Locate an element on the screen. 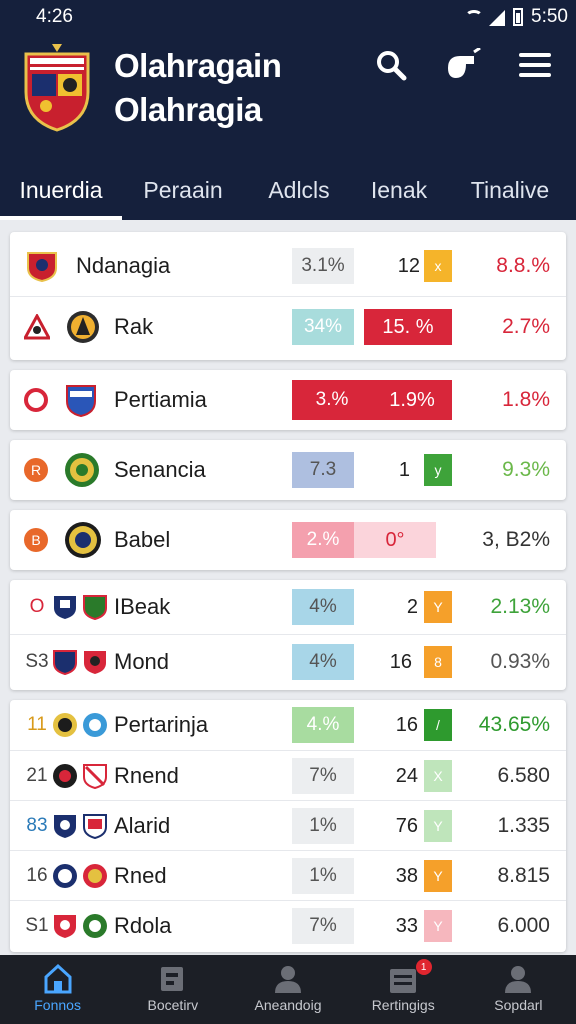  stat-cell: 3.% is located at coordinates (332, 400).